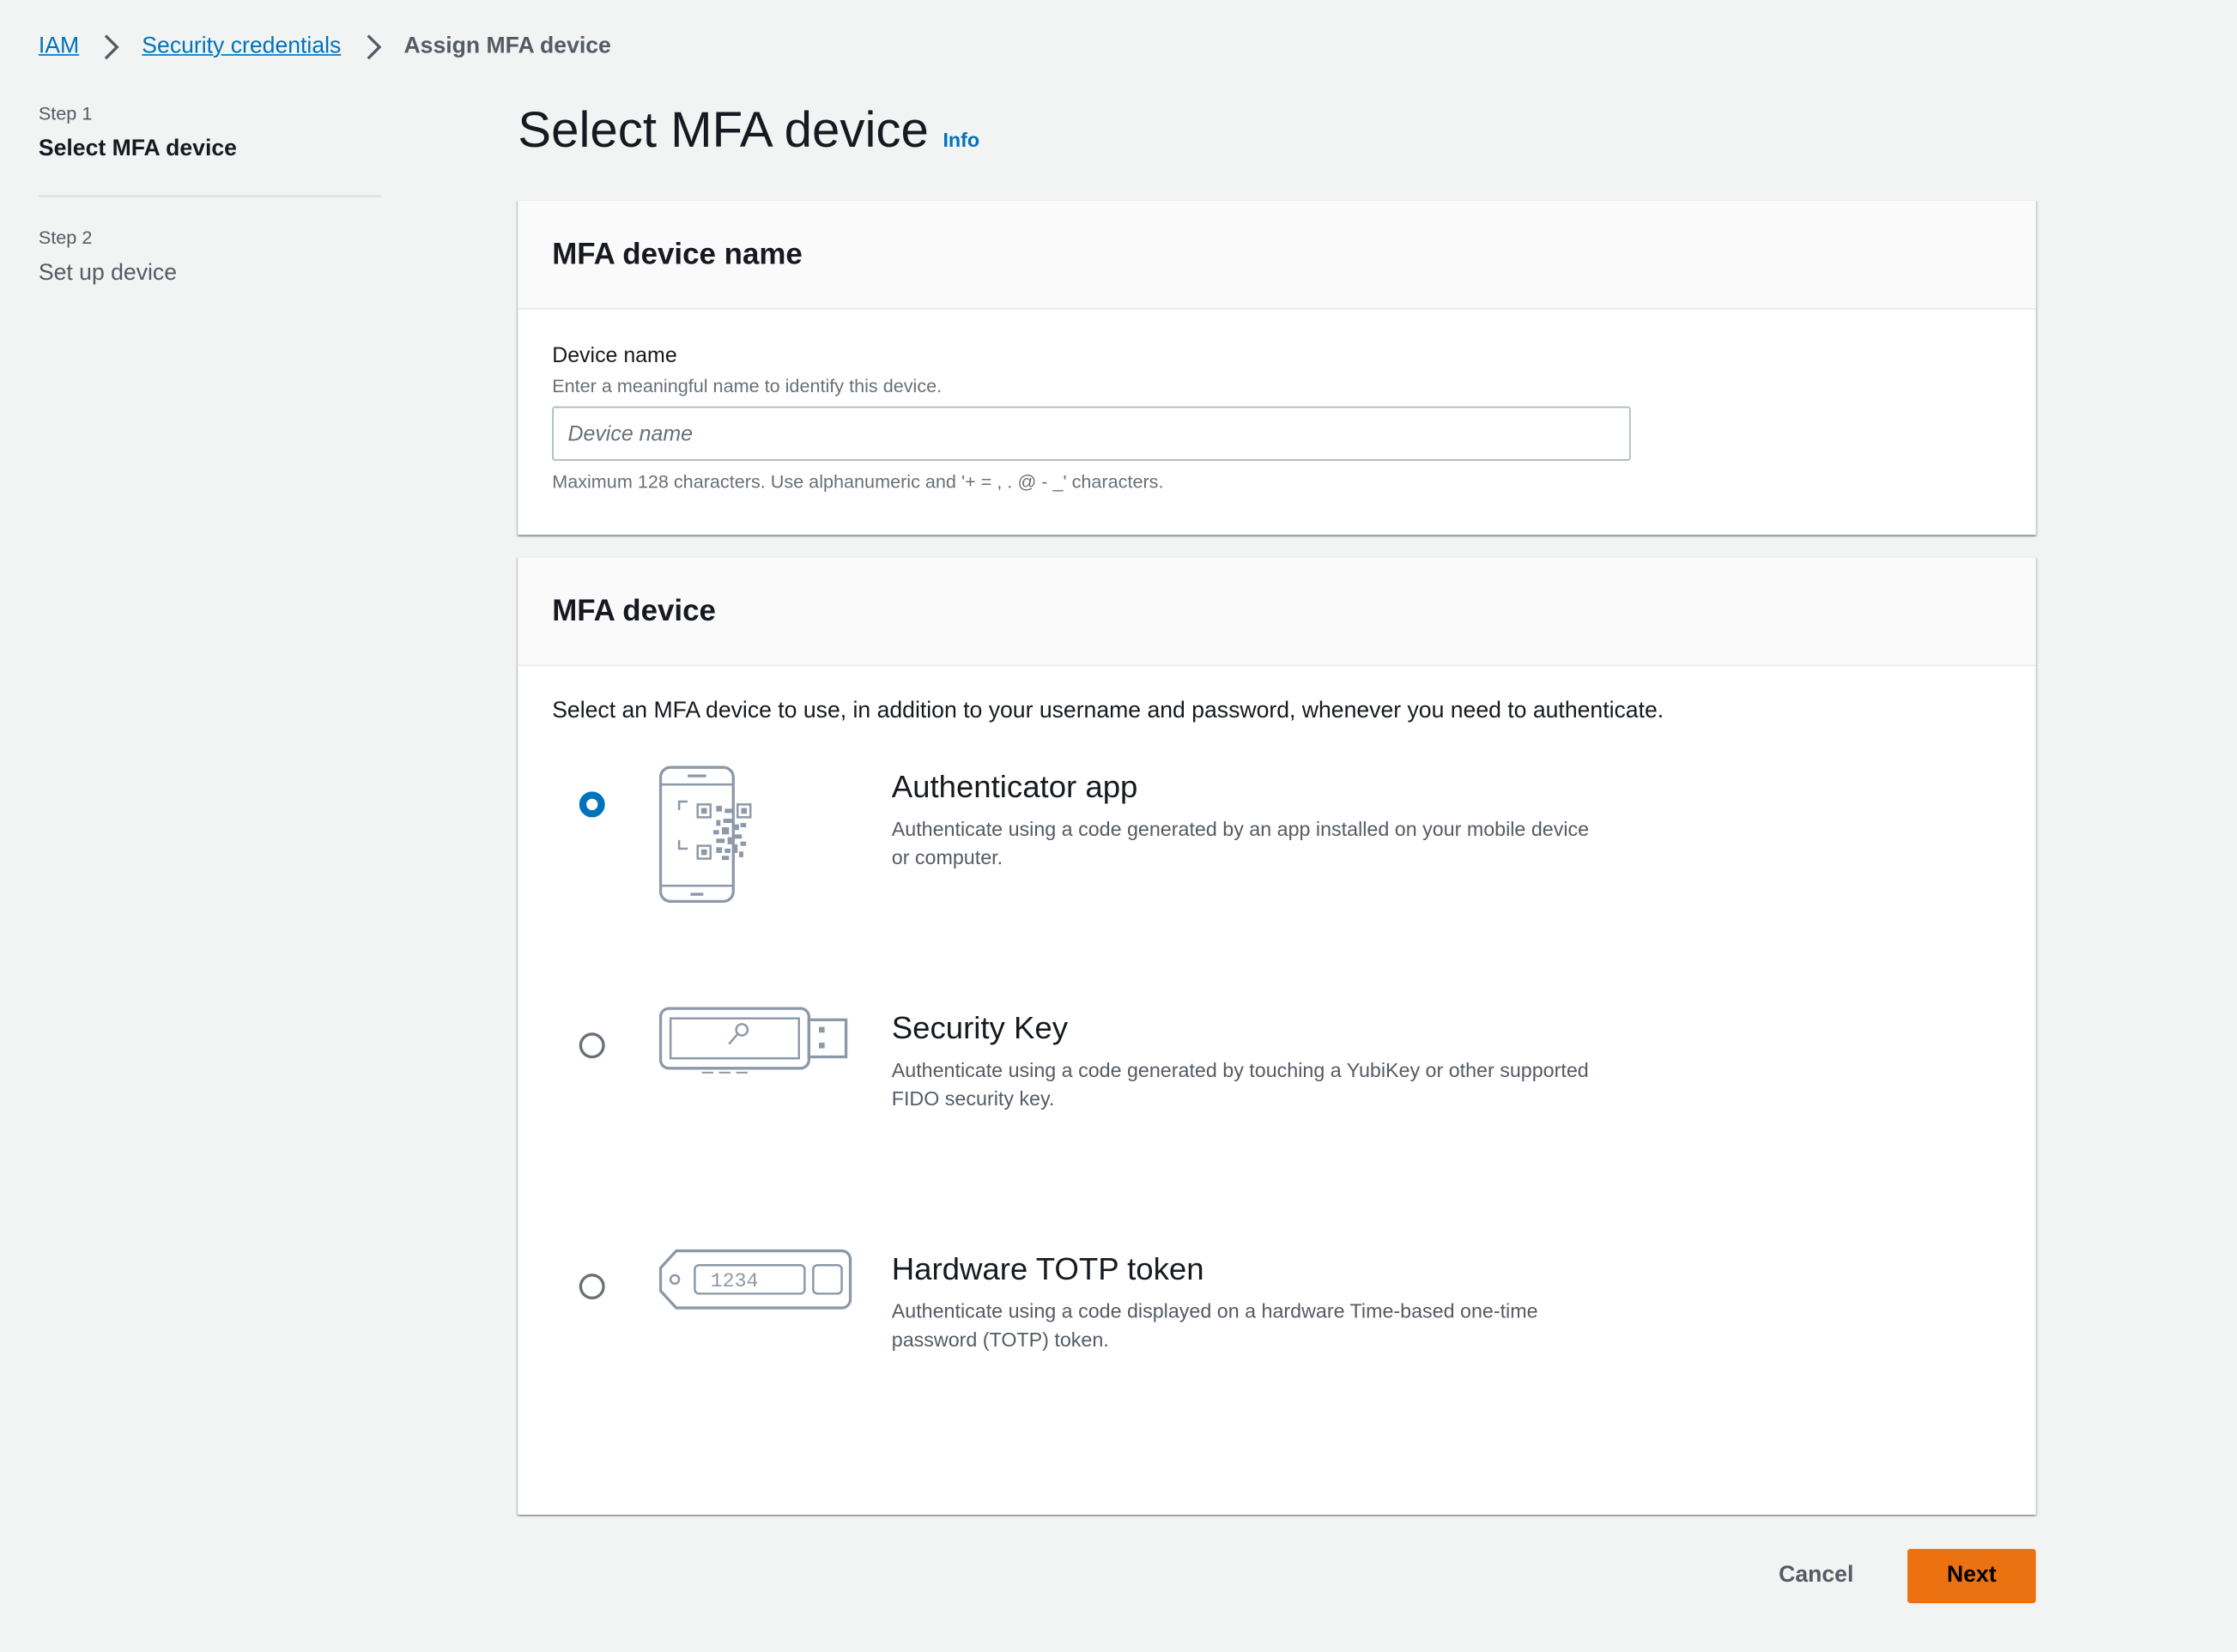  Describe the element at coordinates (961, 140) in the screenshot. I see `info-link: Info` at that location.